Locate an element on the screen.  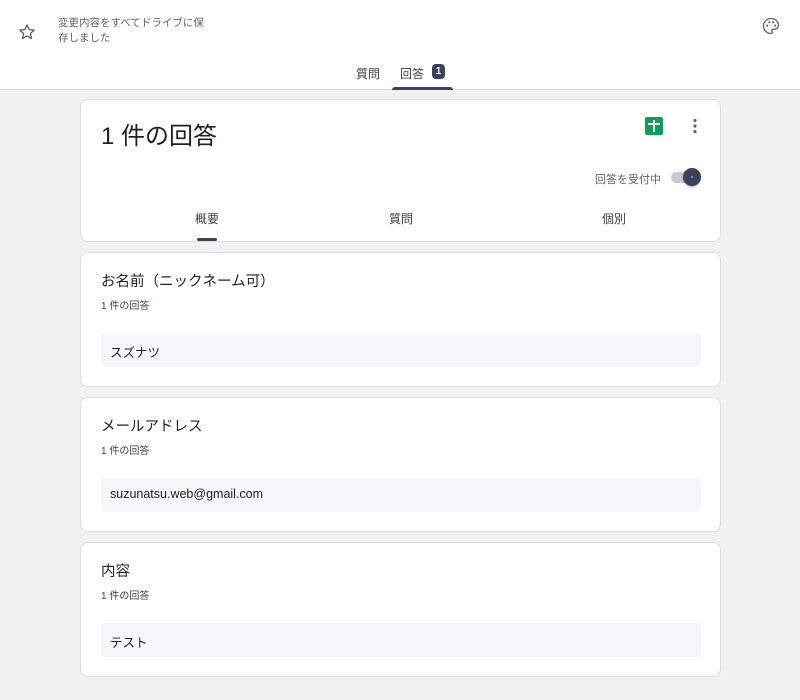
tab-question-label: 質問 is located at coordinates (400, 219).